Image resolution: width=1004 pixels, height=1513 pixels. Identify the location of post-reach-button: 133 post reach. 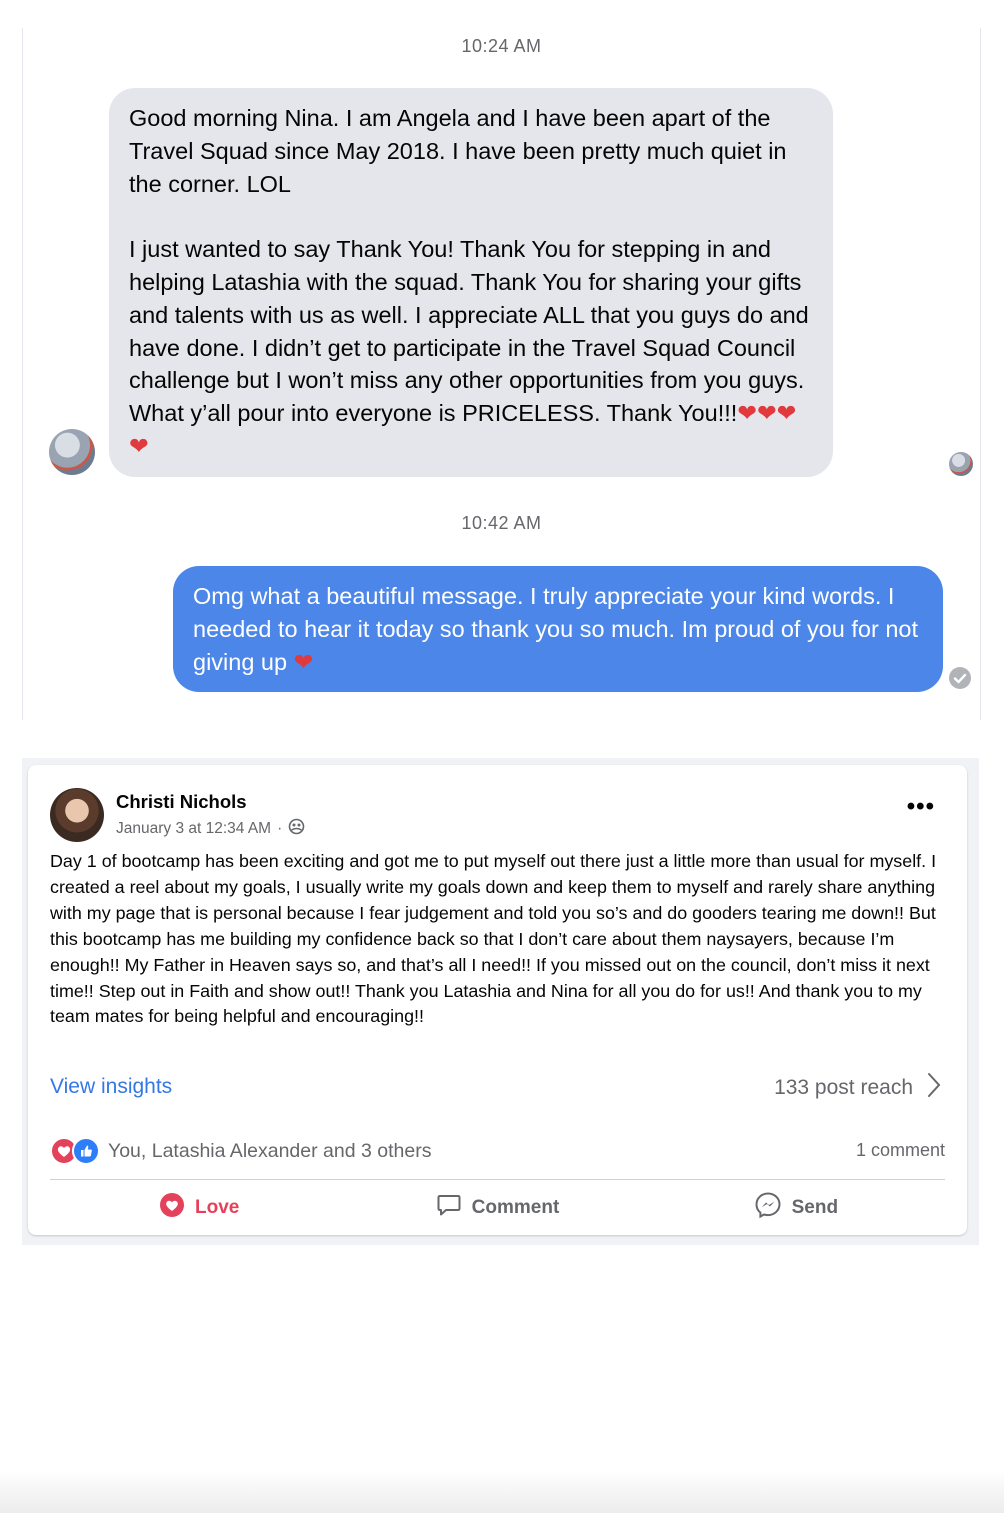
(857, 1088).